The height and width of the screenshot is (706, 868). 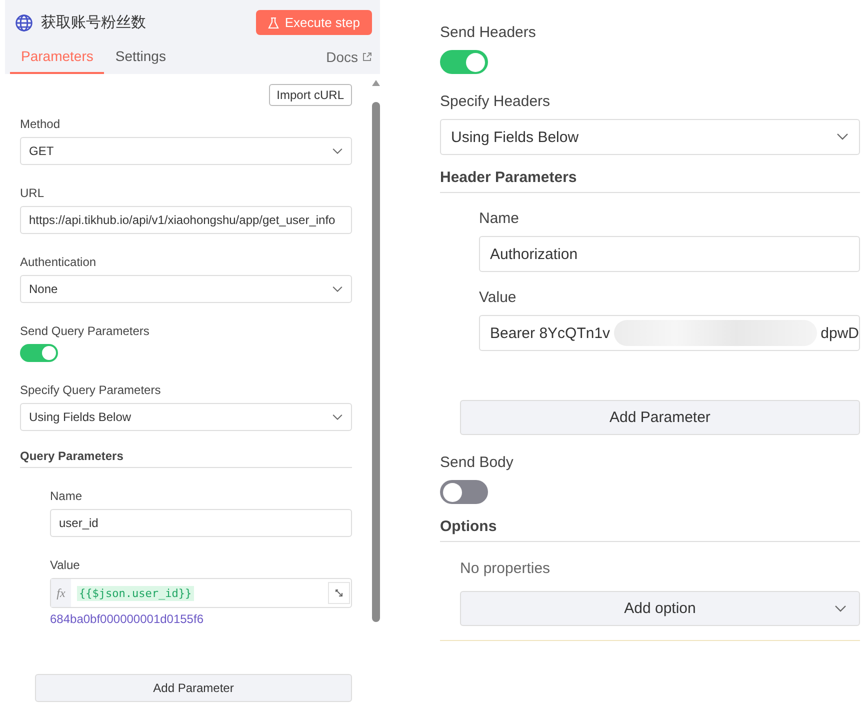 What do you see at coordinates (310, 95) in the screenshot?
I see `import-curl-button: Import cURL` at bounding box center [310, 95].